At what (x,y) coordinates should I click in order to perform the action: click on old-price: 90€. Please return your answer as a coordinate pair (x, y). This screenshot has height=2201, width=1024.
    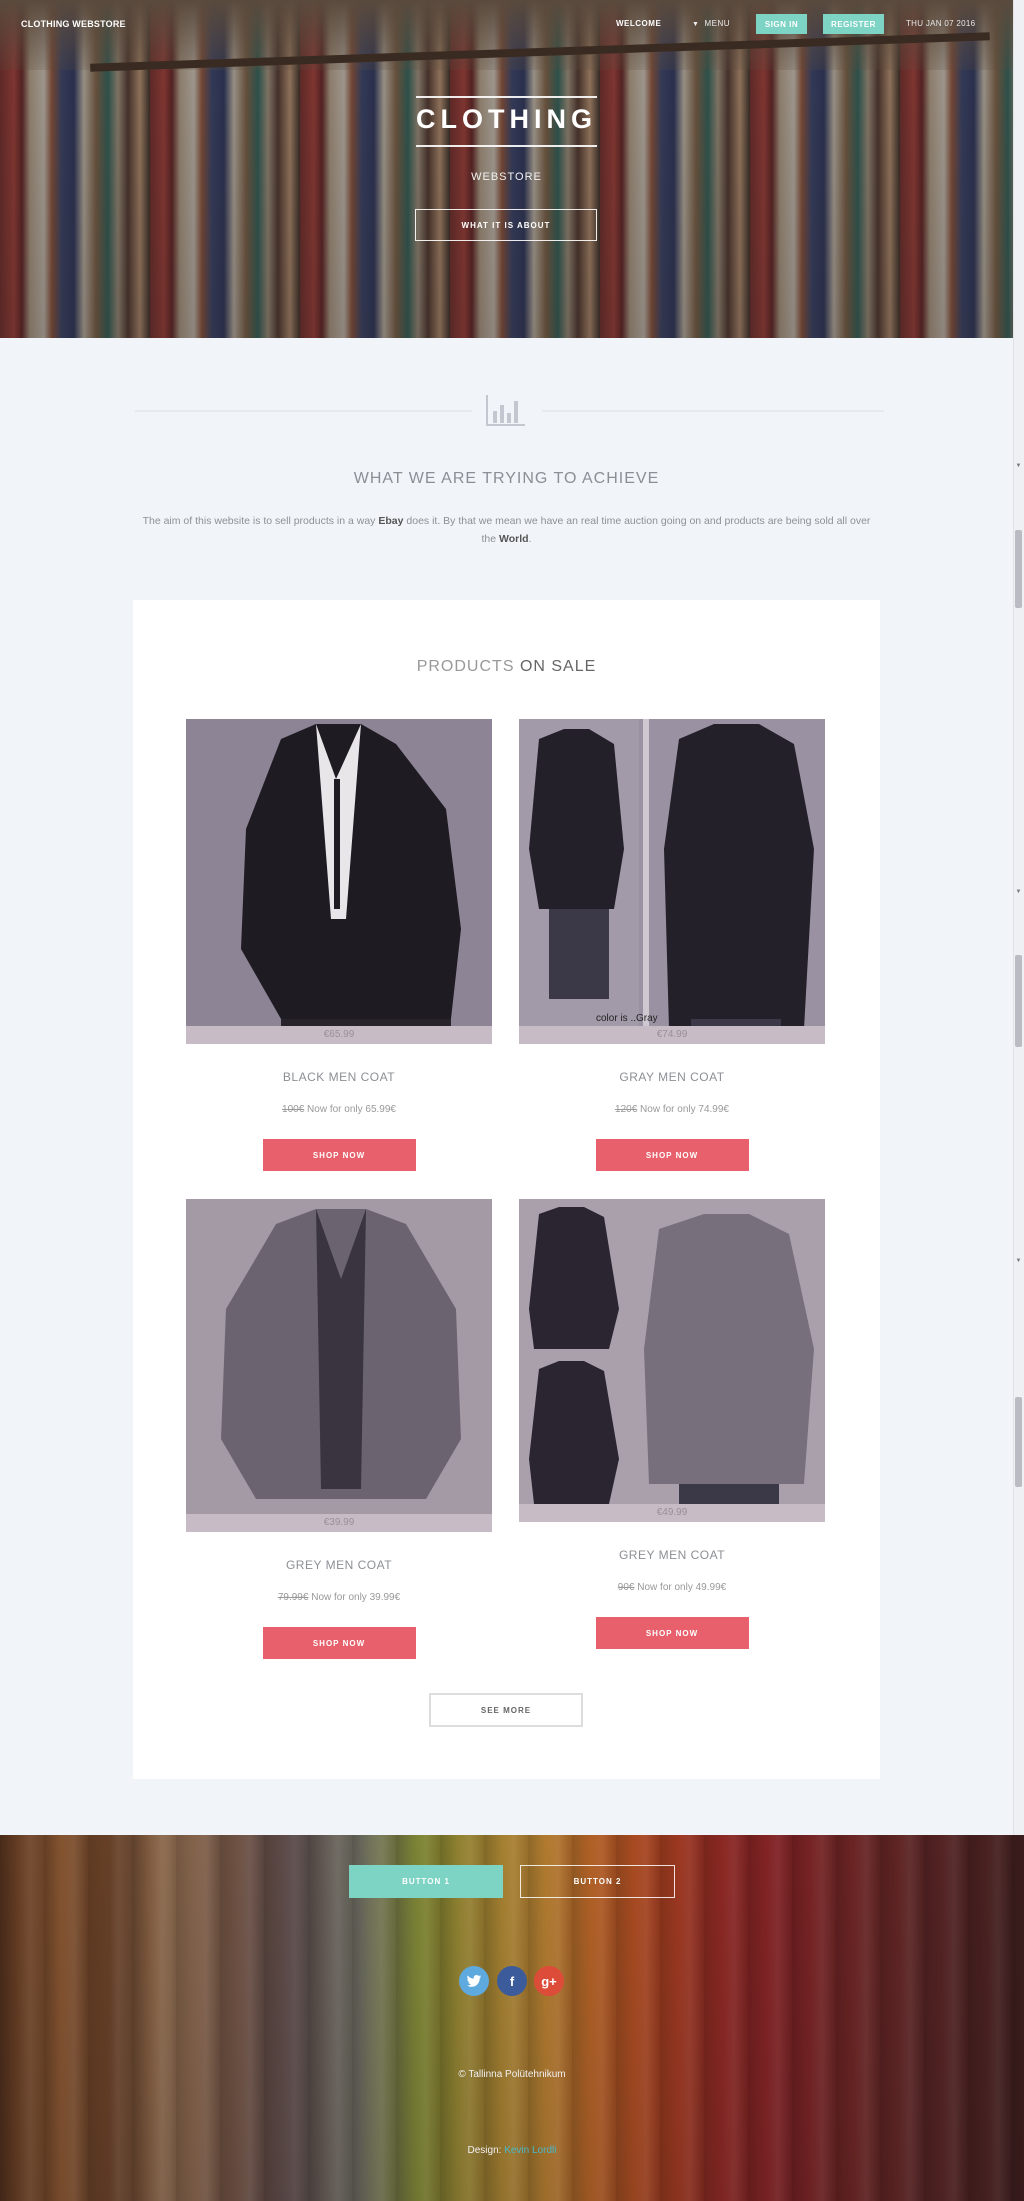
    Looking at the image, I should click on (626, 1587).